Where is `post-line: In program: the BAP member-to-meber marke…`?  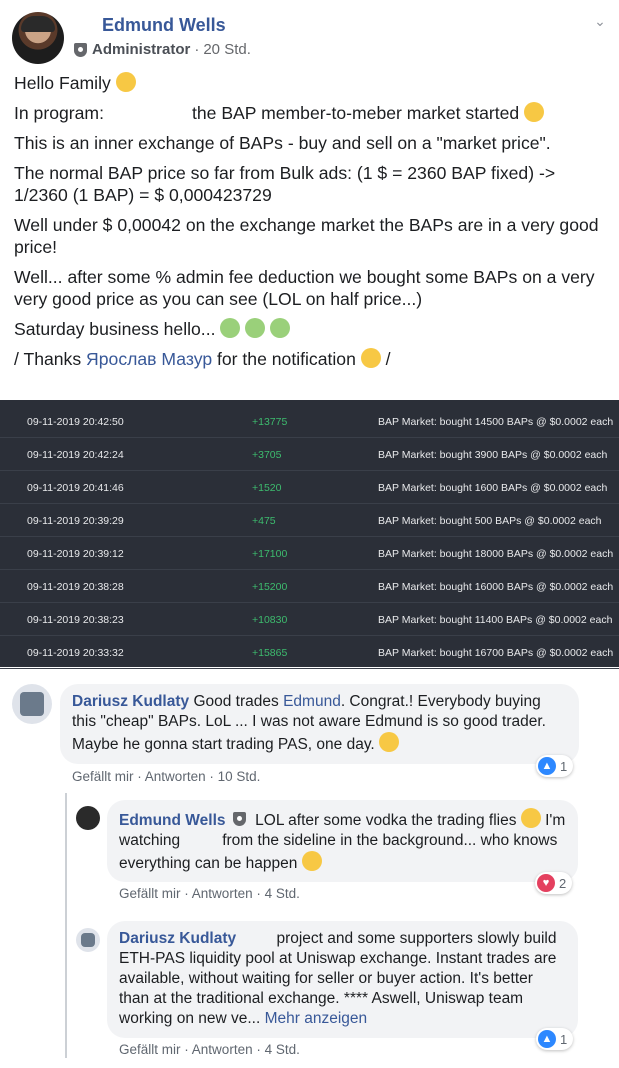 post-line: In program: the BAP member-to-meber marke… is located at coordinates (310, 113).